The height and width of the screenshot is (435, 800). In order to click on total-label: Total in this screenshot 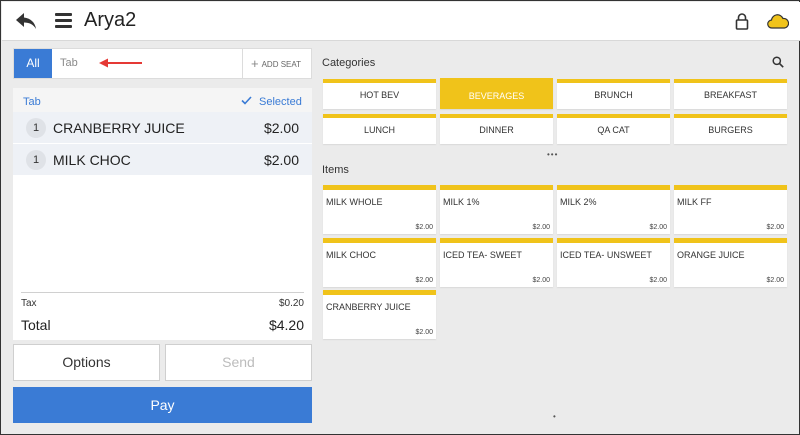, I will do `click(36, 325)`.